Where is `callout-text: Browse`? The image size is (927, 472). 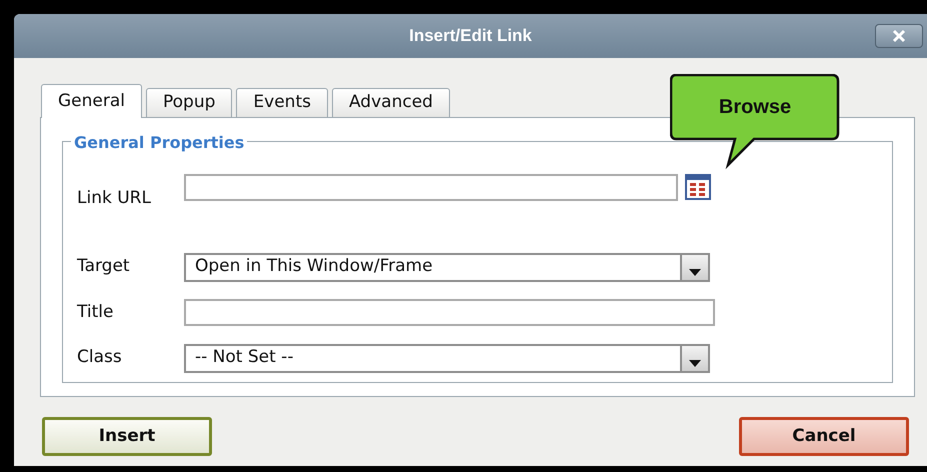 callout-text: Browse is located at coordinates (755, 107).